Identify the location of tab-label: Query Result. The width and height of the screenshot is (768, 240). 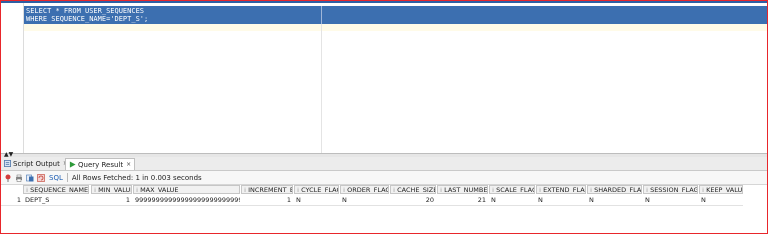
(101, 164).